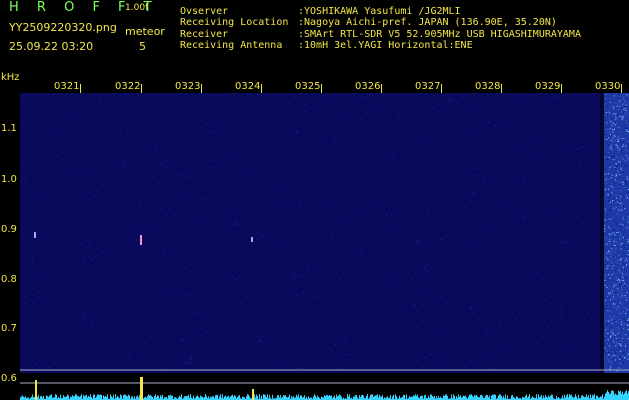 This screenshot has width=629, height=400. What do you see at coordinates (35, 235) in the screenshot?
I see `meteor-echo` at bounding box center [35, 235].